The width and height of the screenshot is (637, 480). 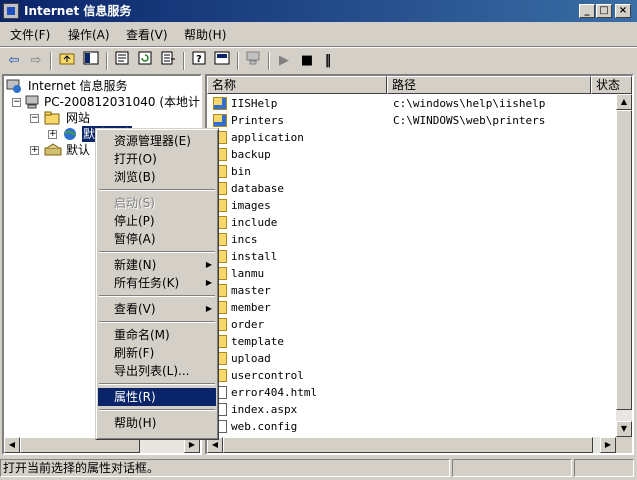 What do you see at coordinates (244, 239) in the screenshot?
I see `list-item-name: incs` at bounding box center [244, 239].